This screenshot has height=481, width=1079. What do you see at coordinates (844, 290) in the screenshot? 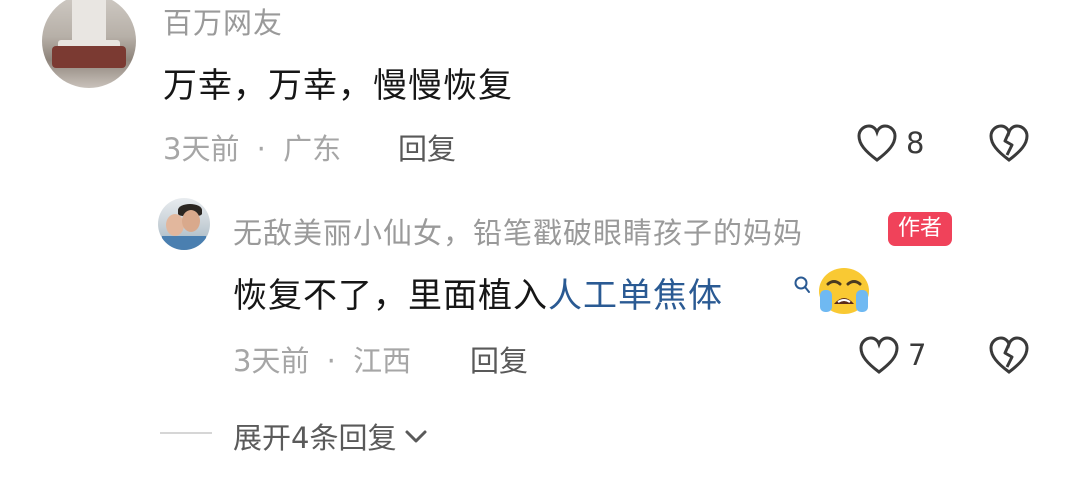
I see `crying-face-emoji` at bounding box center [844, 290].